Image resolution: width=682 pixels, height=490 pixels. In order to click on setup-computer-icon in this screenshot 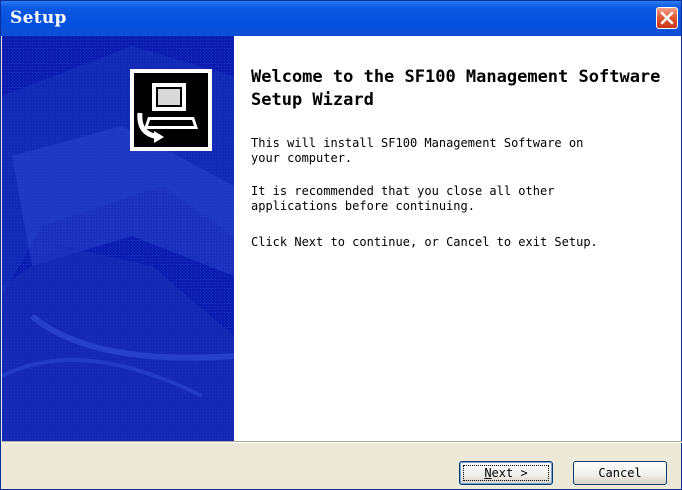, I will do `click(171, 110)`.